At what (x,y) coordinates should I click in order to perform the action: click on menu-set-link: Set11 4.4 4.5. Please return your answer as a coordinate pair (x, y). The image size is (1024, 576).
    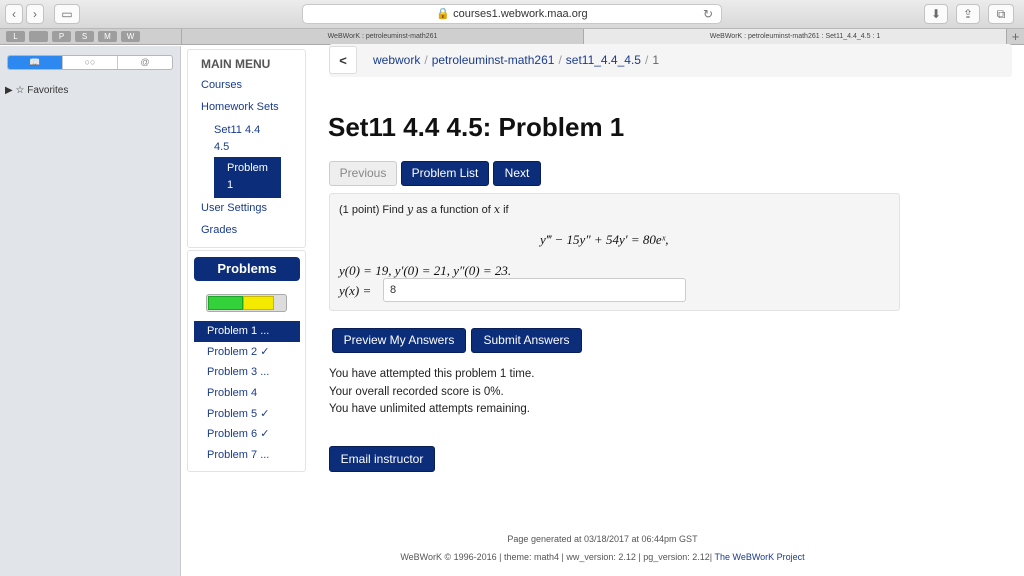
    Looking at the image, I should click on (237, 139).